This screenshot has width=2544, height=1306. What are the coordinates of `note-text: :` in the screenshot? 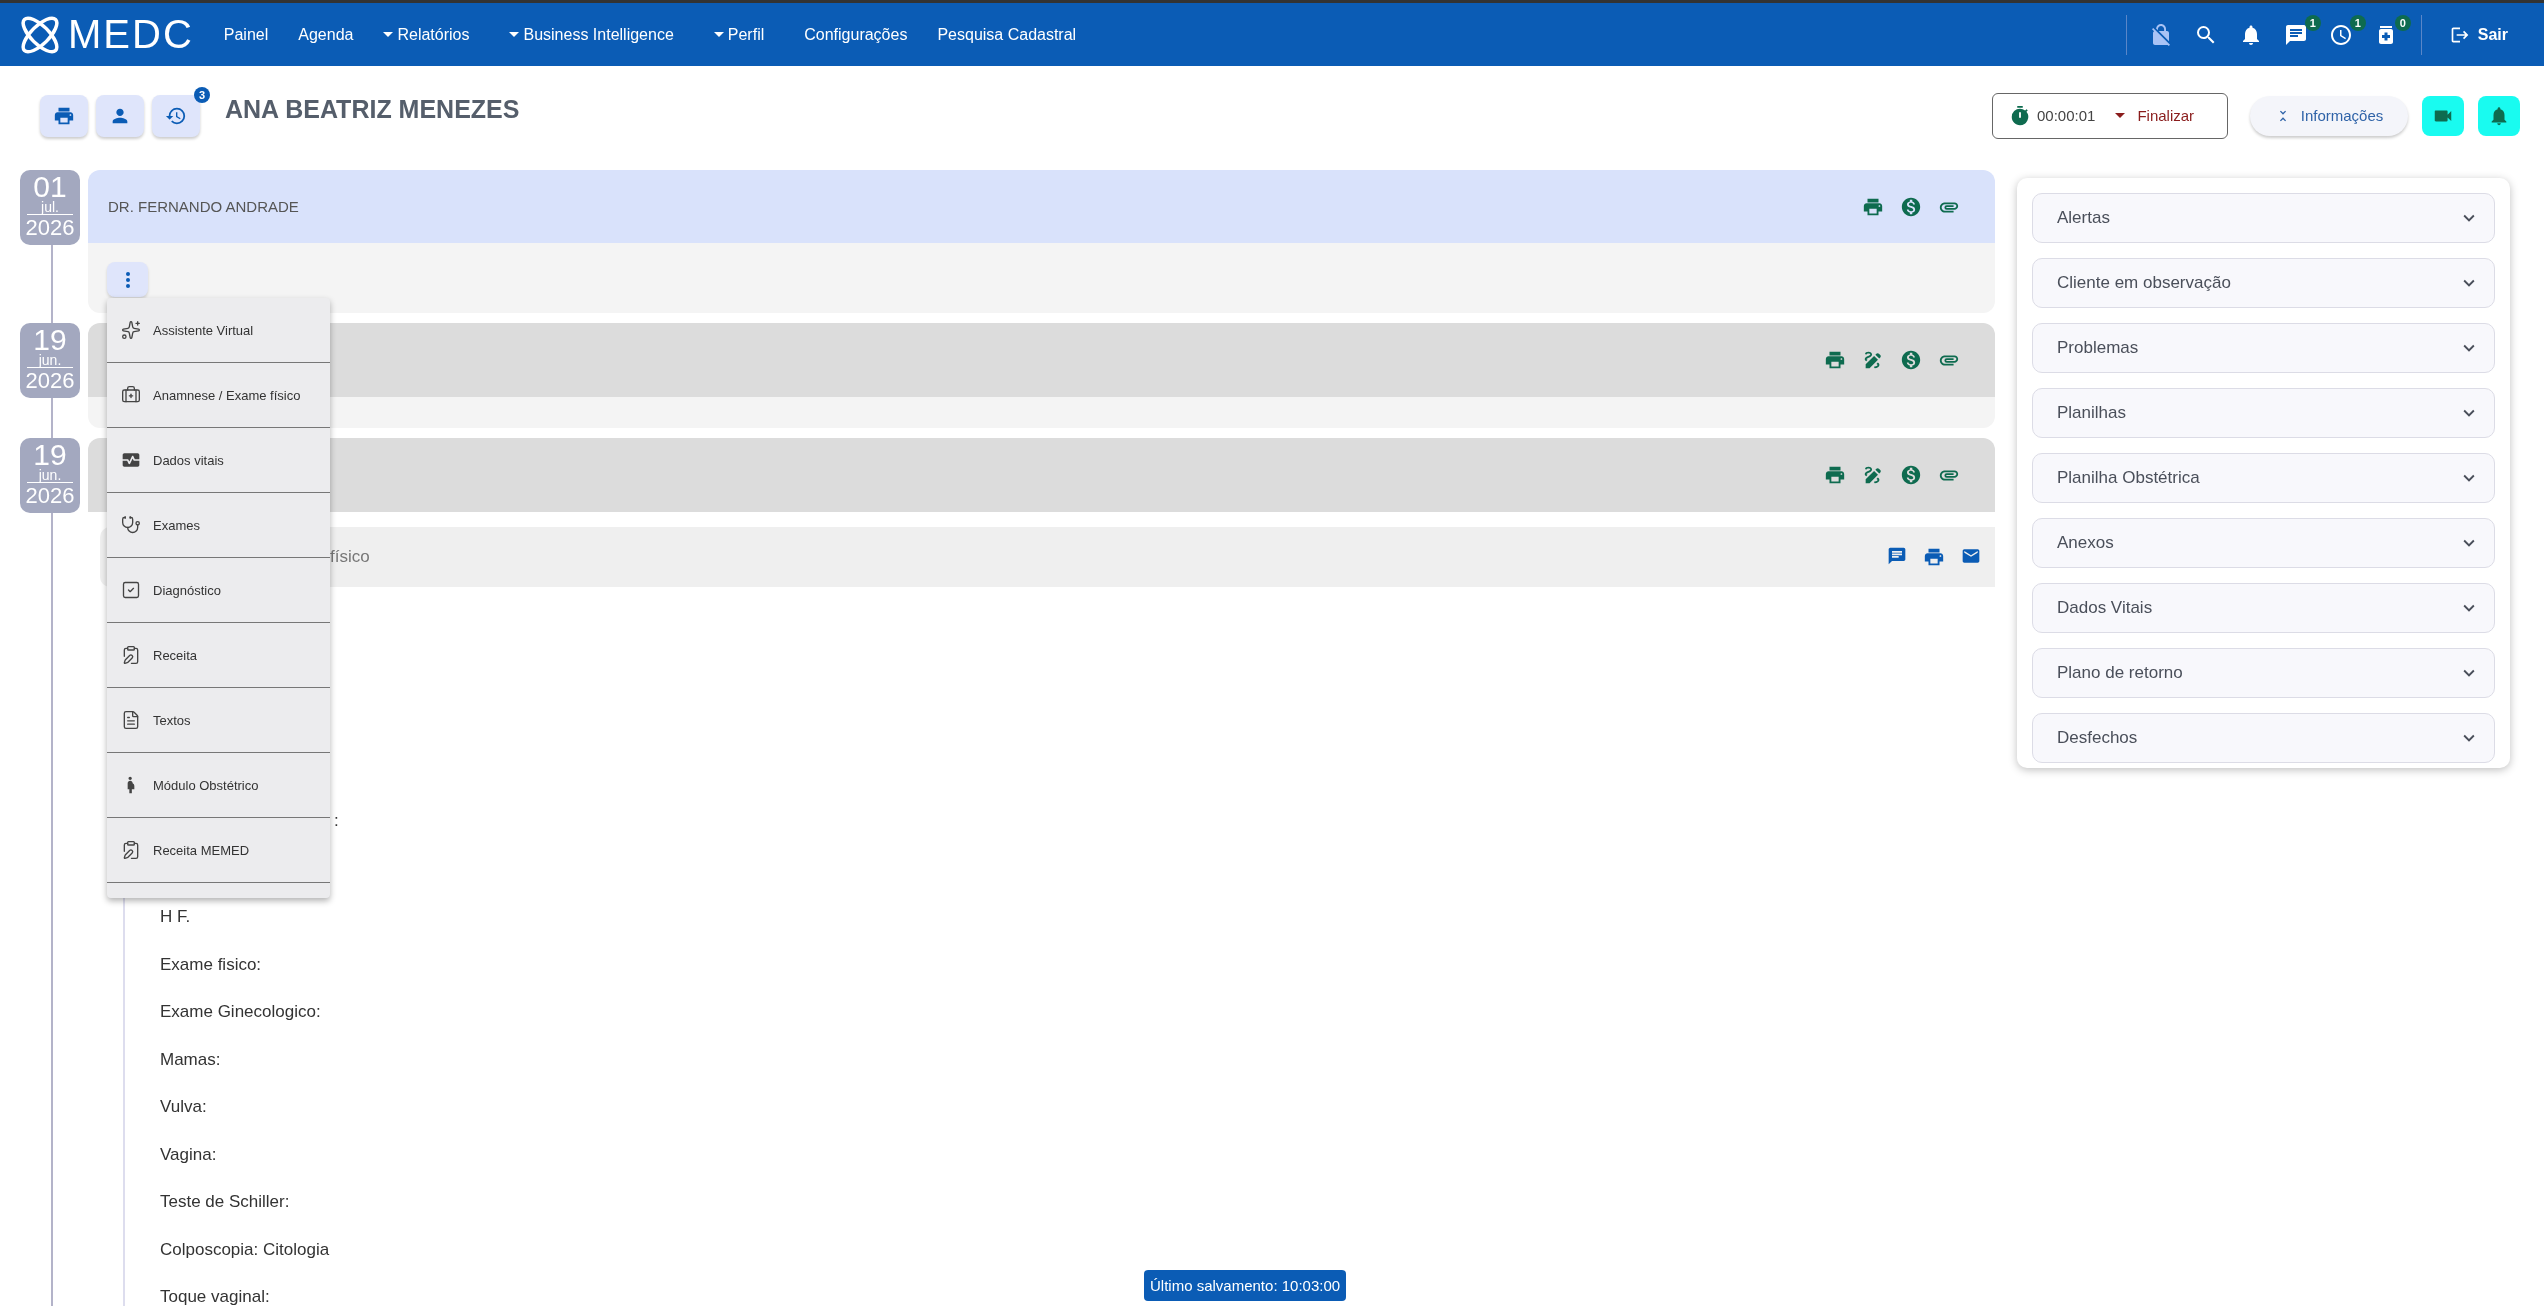 It's located at (336, 821).